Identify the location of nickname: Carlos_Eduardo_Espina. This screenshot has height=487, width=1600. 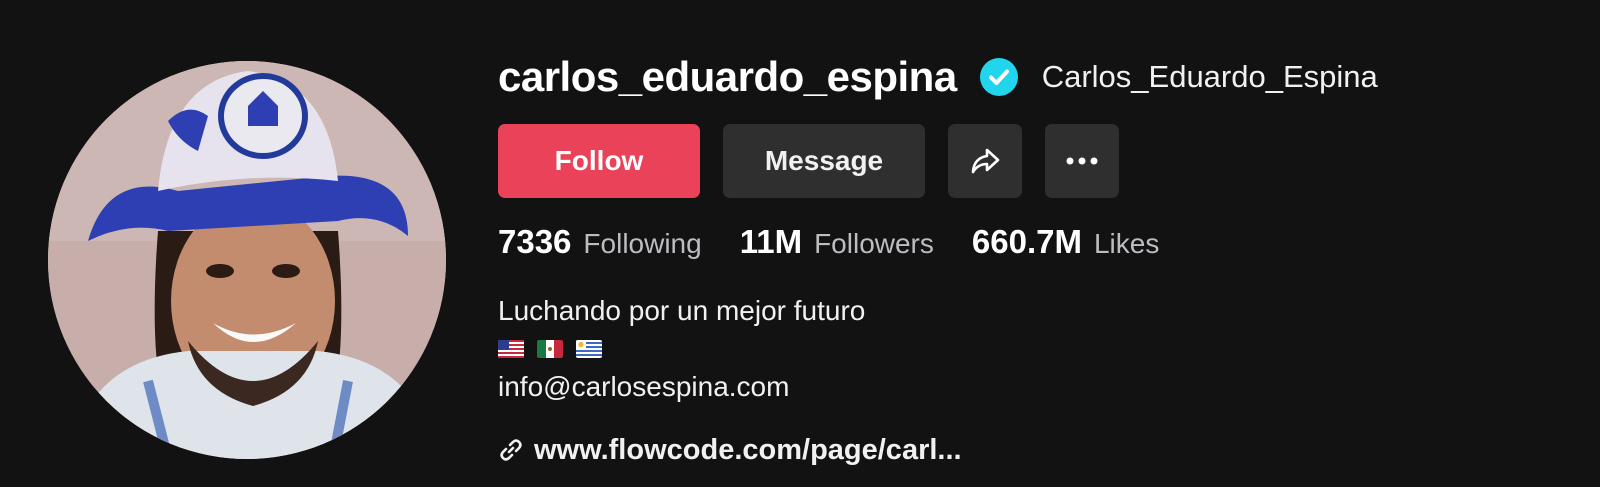
(1209, 76).